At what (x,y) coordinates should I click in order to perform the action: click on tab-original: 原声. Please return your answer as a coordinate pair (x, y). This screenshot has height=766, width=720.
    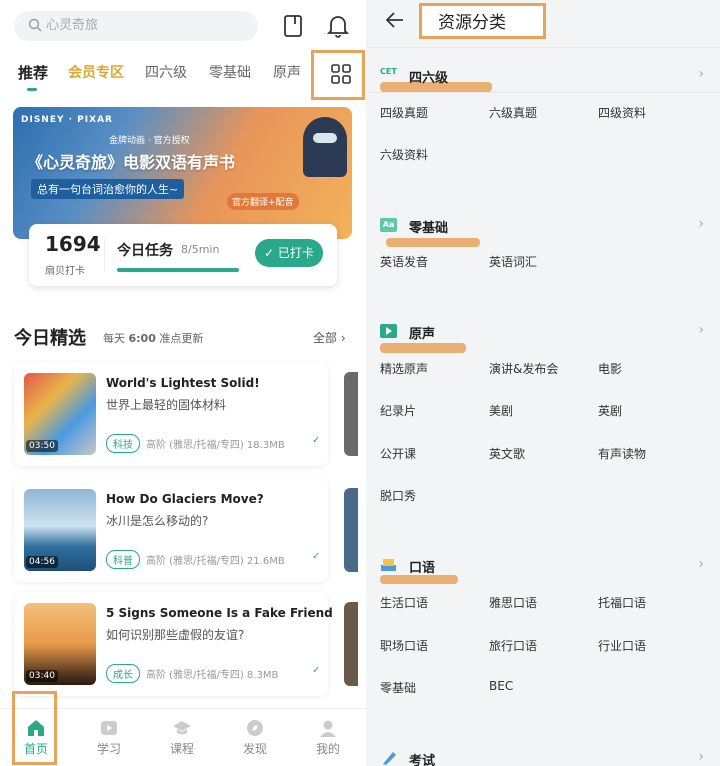
    Looking at the image, I should click on (287, 72).